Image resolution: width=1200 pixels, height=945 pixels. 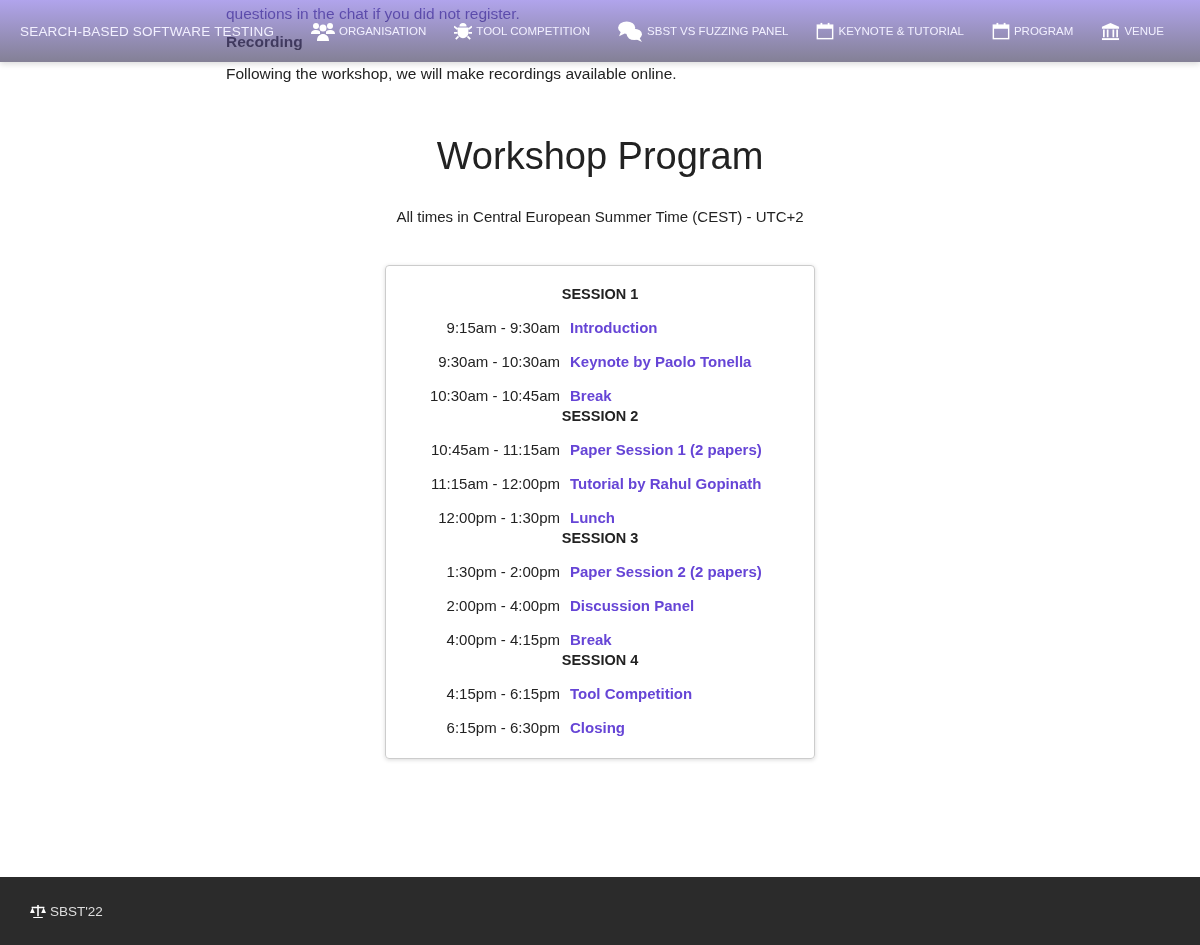 I want to click on comments-icon, so click(x=631, y=31).